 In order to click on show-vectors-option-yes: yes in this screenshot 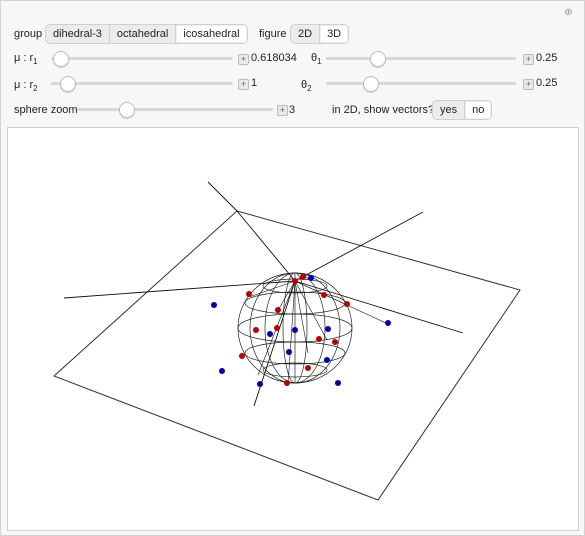, I will do `click(449, 110)`.